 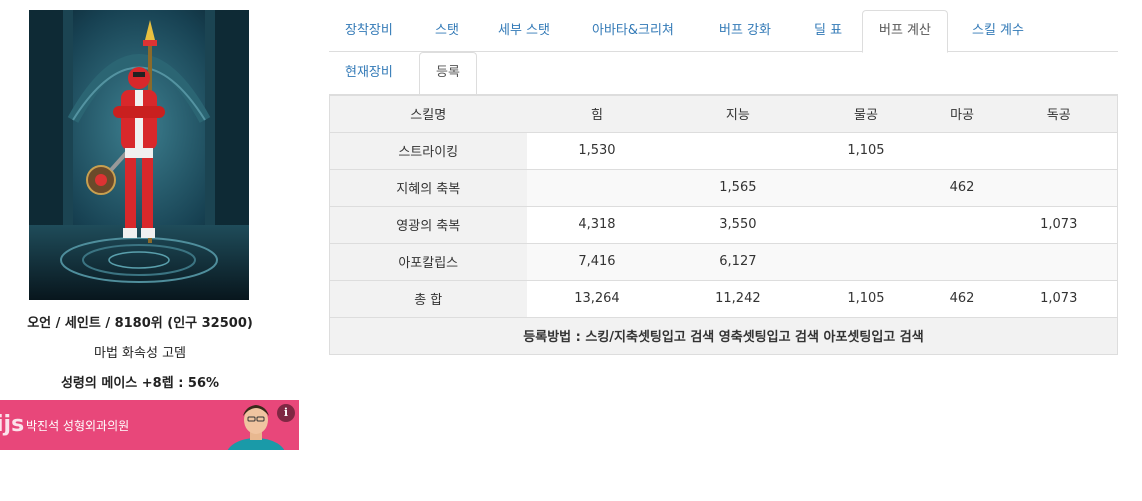 I want to click on main-tab-6: 버프 계산, so click(x=905, y=31).